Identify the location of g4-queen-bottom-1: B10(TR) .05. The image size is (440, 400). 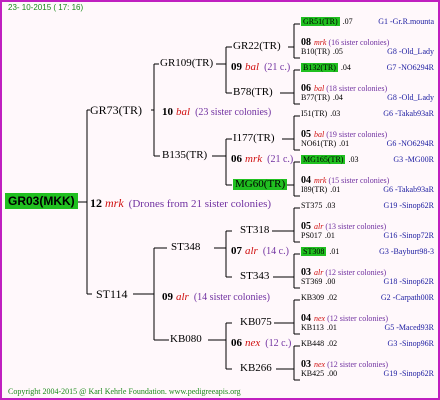
(322, 52).